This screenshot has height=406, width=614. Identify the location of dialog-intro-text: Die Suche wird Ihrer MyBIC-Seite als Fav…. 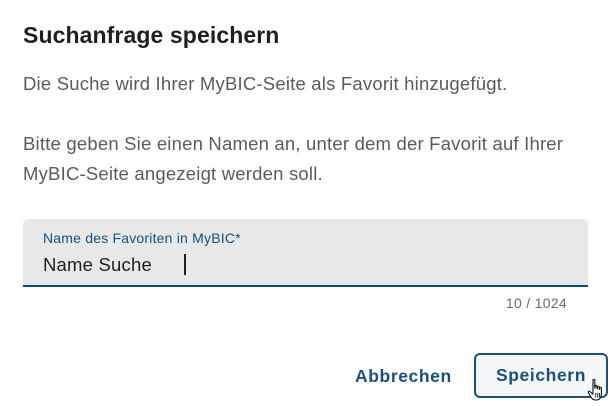
(265, 83).